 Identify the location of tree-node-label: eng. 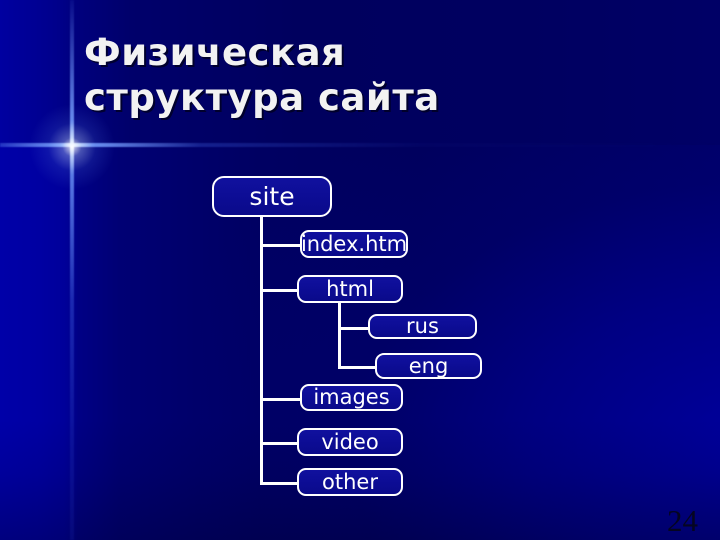
(428, 365).